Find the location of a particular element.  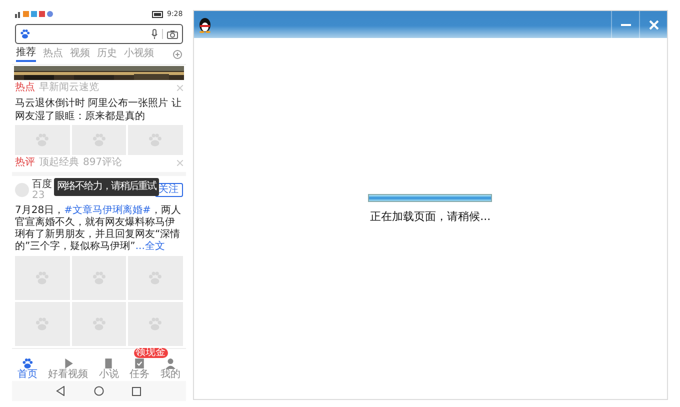

post-time: 23 is located at coordinates (39, 195).